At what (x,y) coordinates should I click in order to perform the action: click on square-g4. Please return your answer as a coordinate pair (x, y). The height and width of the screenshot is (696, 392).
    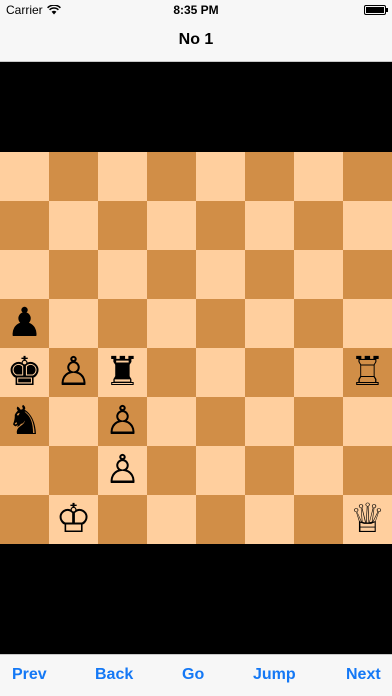
    Looking at the image, I should click on (318, 372).